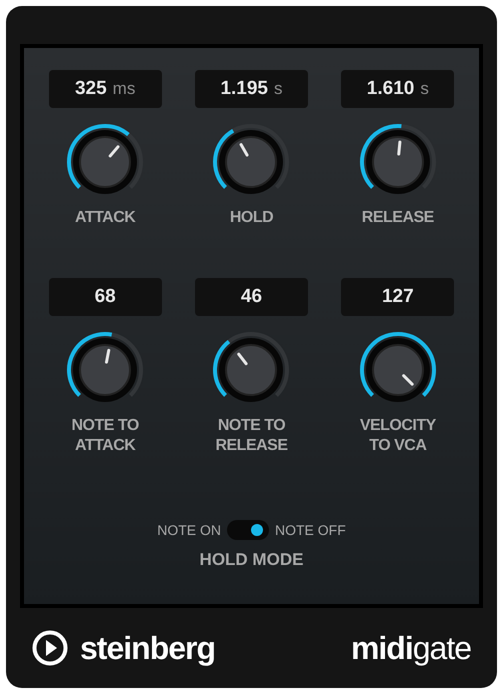  Describe the element at coordinates (397, 89) in the screenshot. I see `value-display: 1.610 s` at that location.